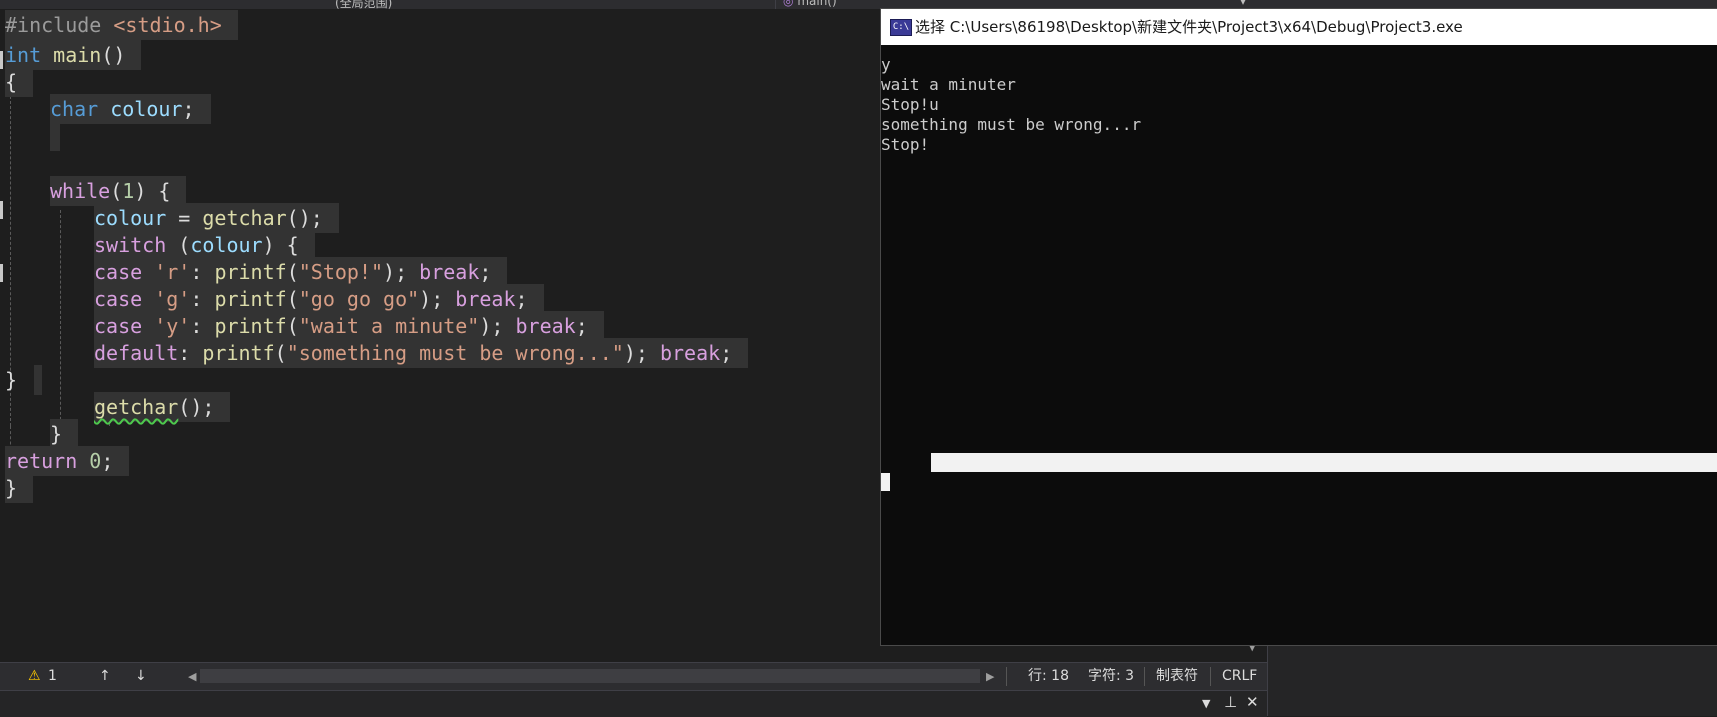 This screenshot has width=1717, height=717. I want to click on code-line: case 'g': printf("go go go"); break;, so click(319, 299).